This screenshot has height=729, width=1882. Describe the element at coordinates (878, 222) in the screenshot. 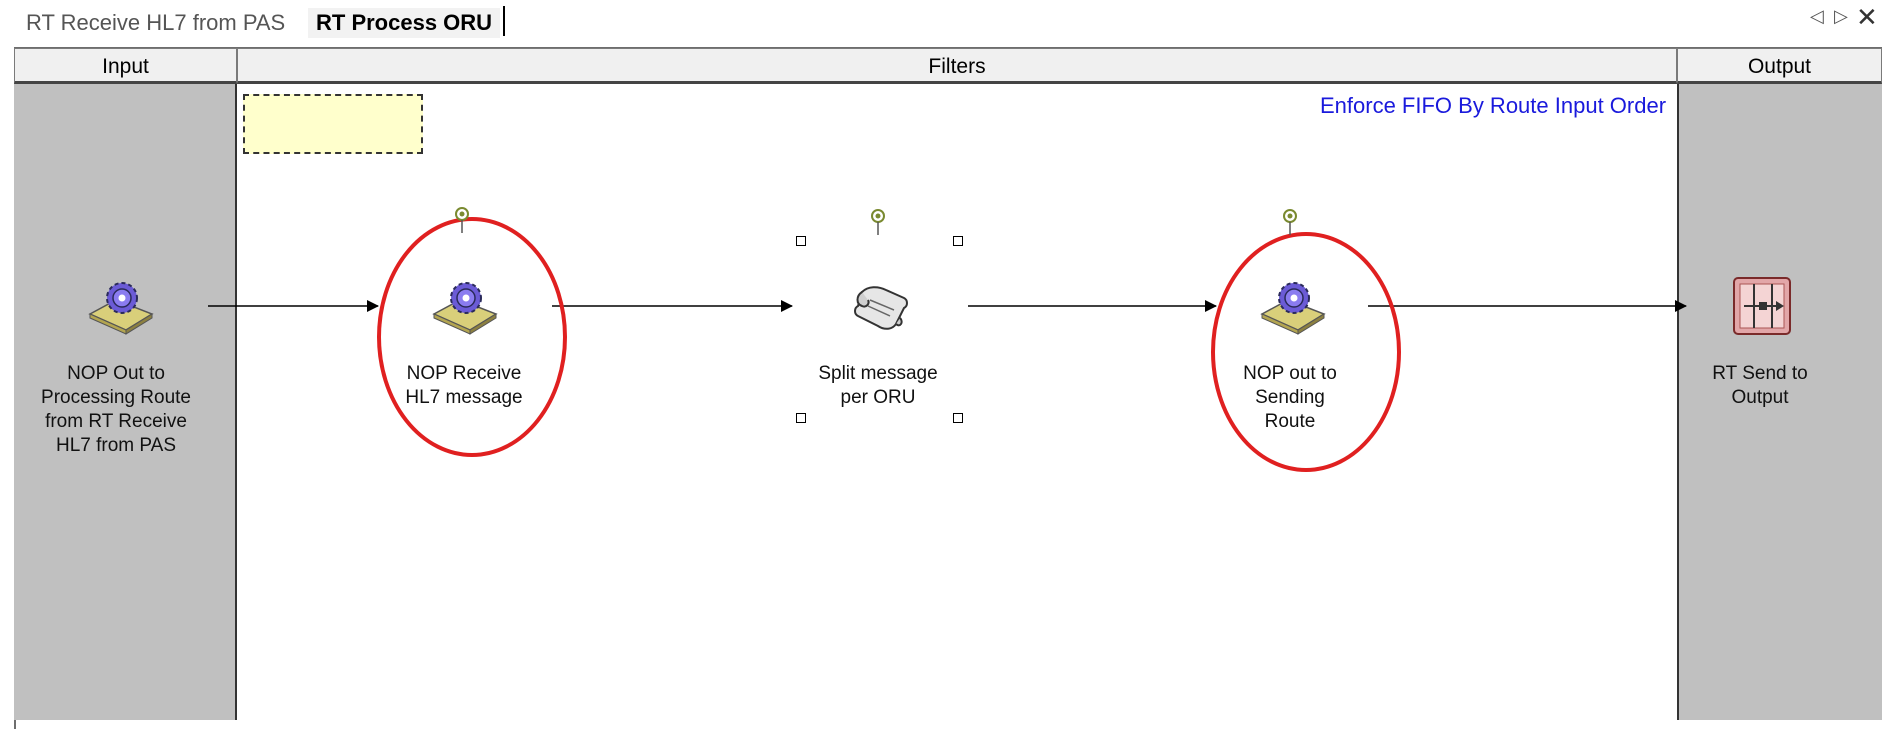

I see `connection-anchor-filter2` at that location.